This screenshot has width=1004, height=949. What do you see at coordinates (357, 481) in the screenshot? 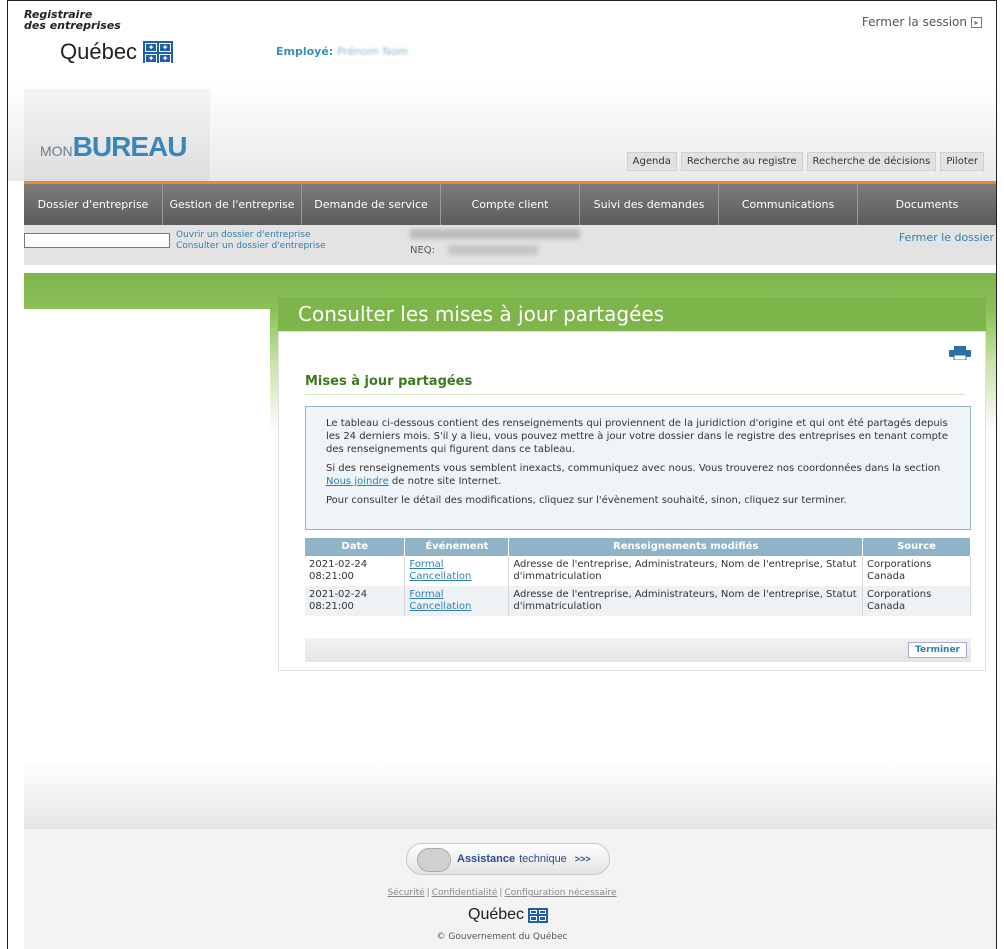
I see `contact-link: Nous joindre` at bounding box center [357, 481].